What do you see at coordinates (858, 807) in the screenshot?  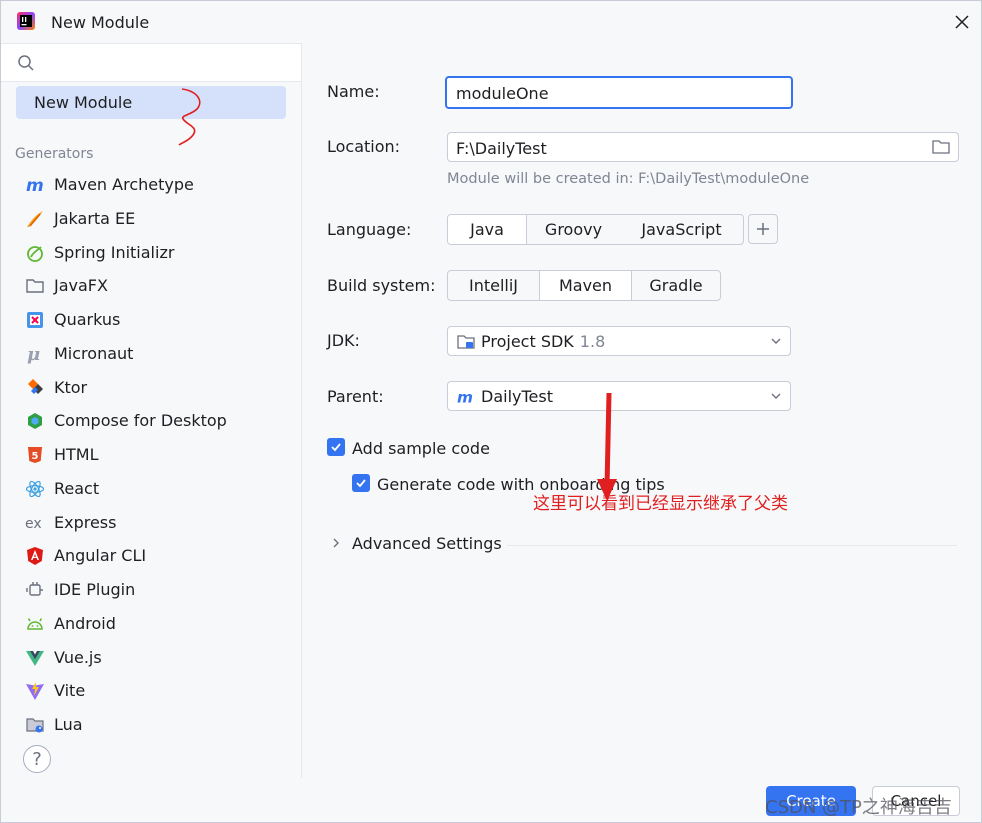 I see `watermark: CSDN @TP之神海吉吉` at bounding box center [858, 807].